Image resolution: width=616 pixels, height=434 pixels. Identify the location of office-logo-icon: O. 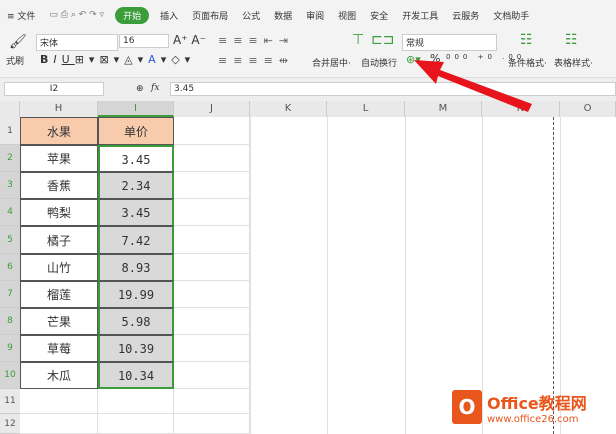
(467, 407).